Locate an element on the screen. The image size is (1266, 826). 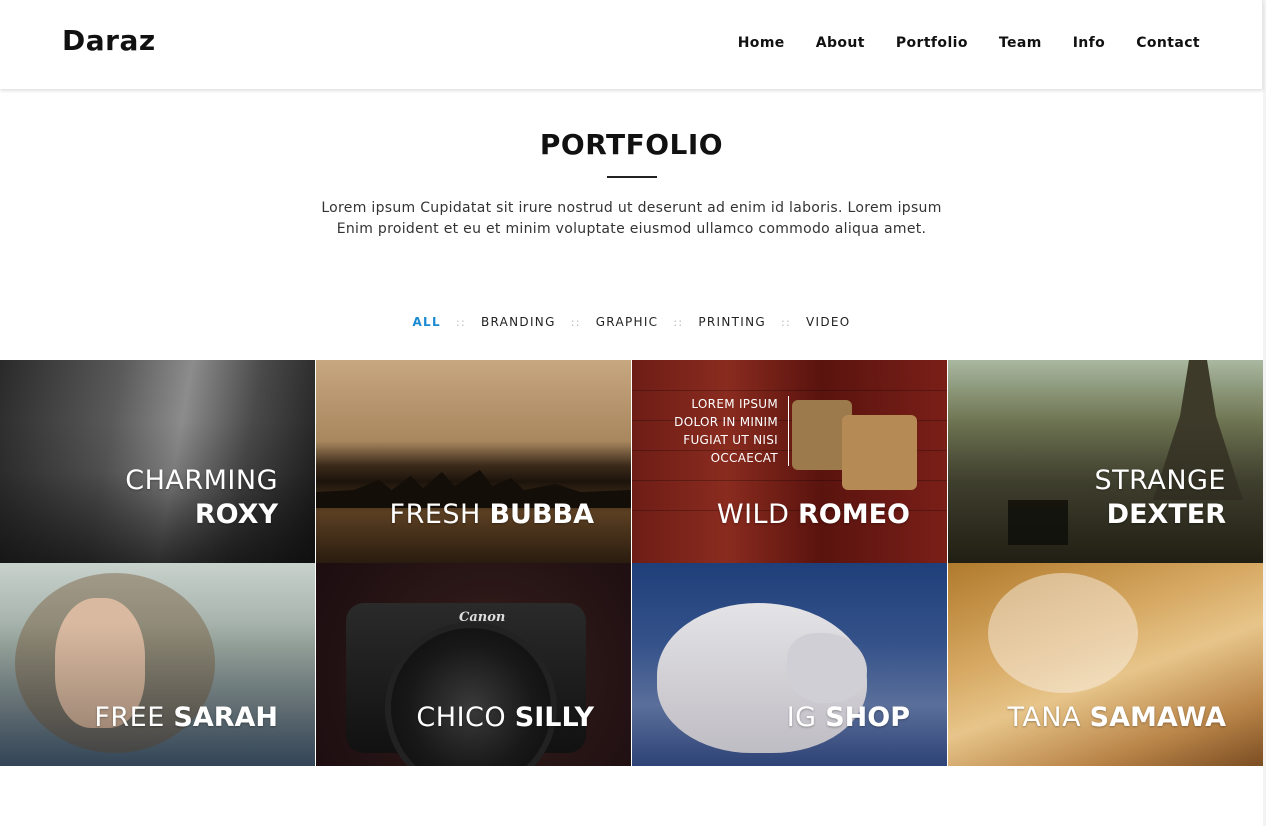
portfolio-item-title: WILD ROMEO is located at coordinates (813, 514).